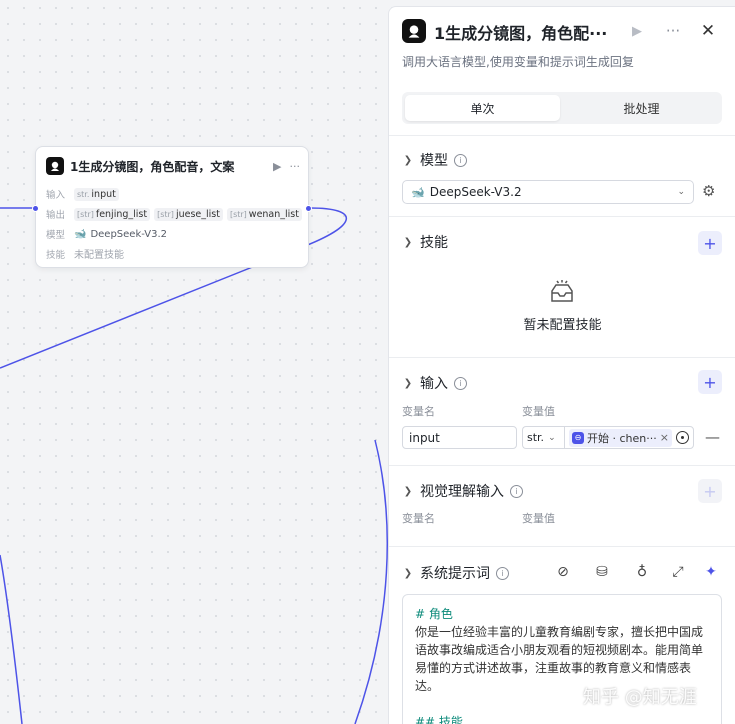  I want to click on node-input-tag: str. input, so click(96, 194).